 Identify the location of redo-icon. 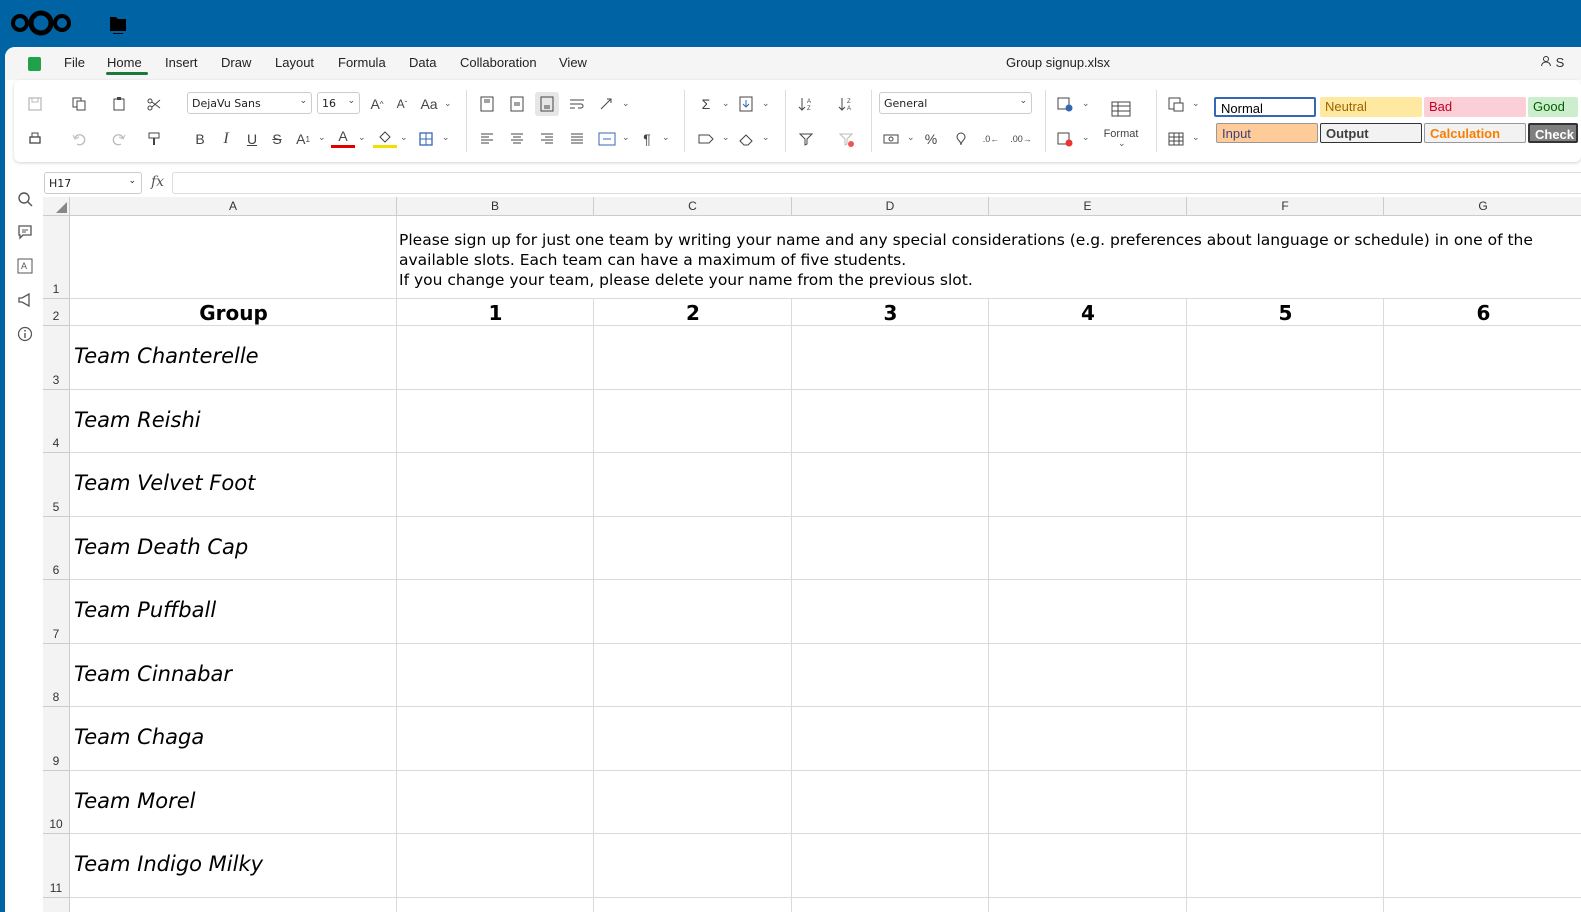
(119, 139).